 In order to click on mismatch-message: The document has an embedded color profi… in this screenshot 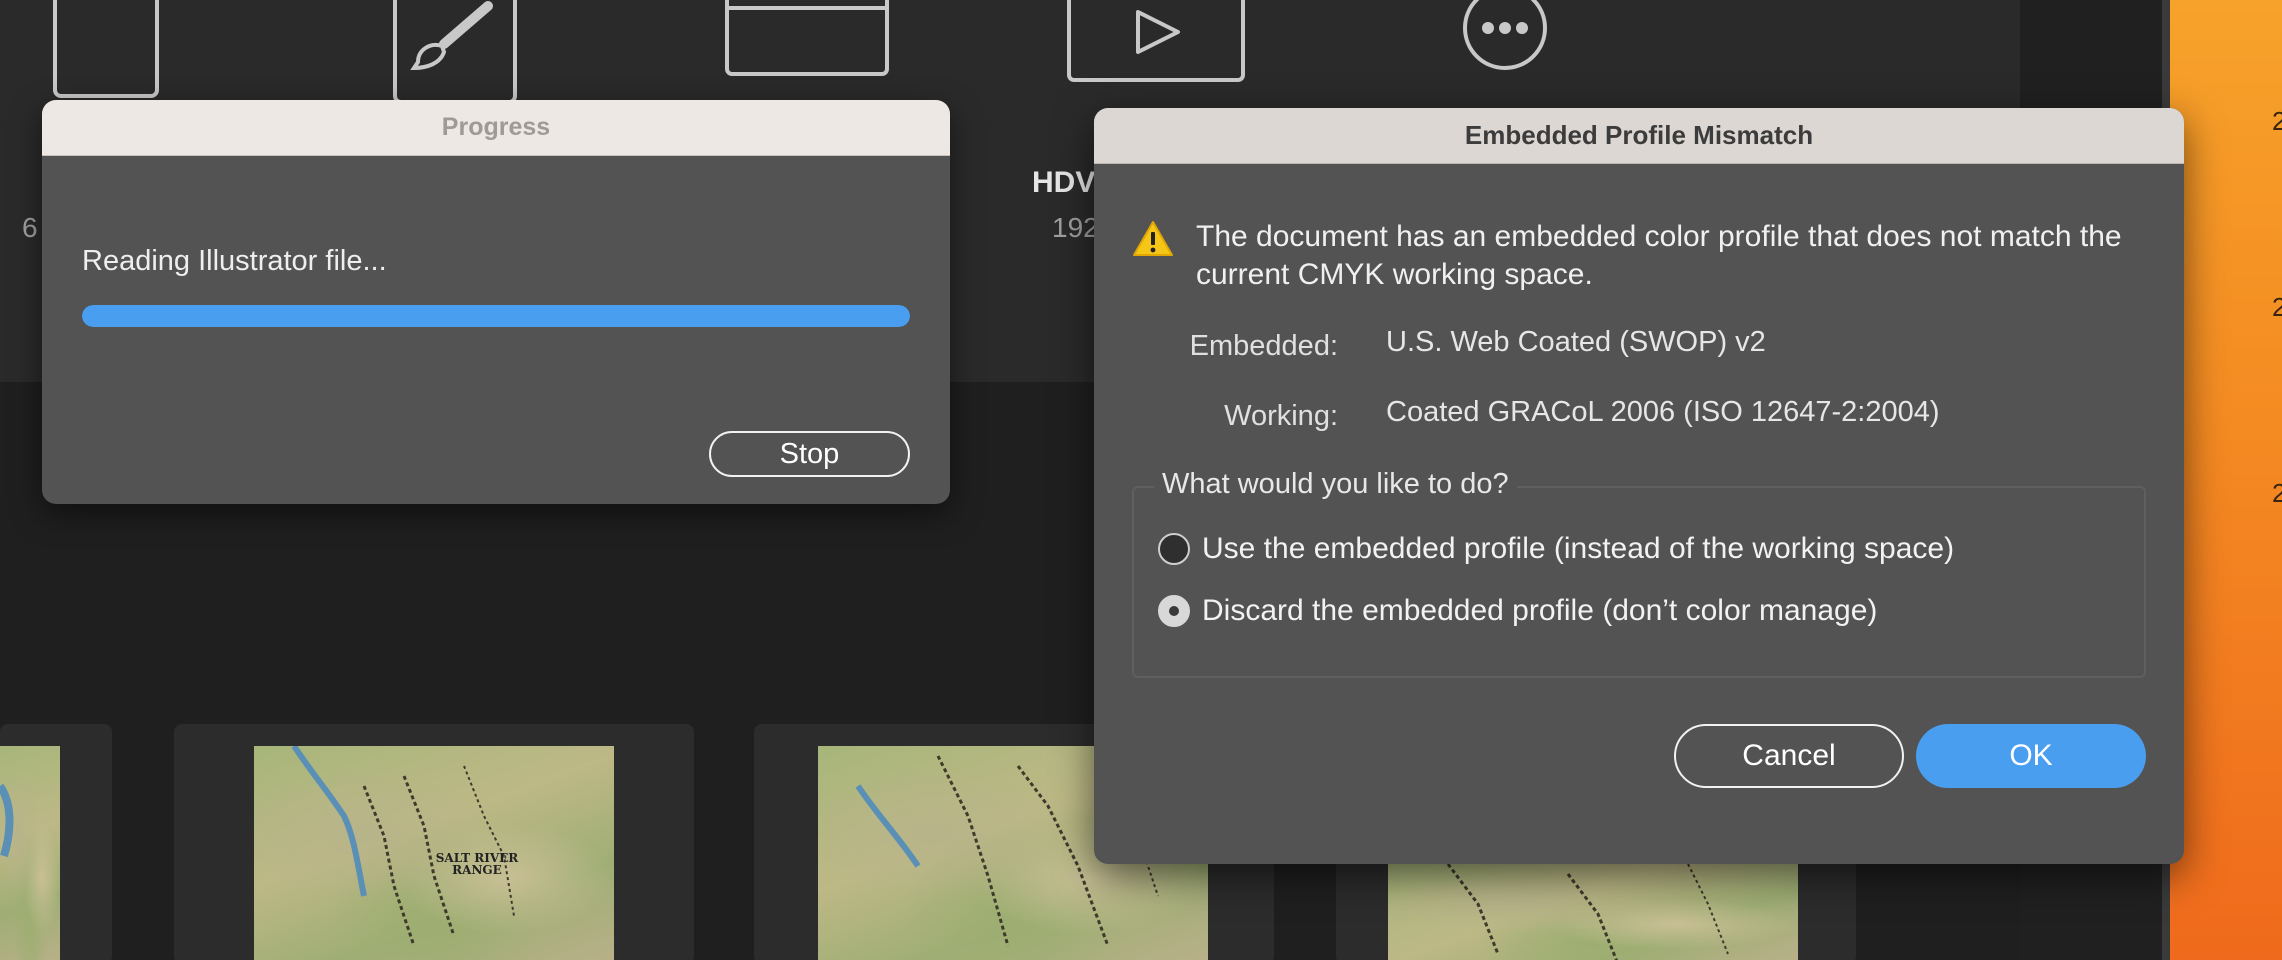, I will do `click(1659, 255)`.